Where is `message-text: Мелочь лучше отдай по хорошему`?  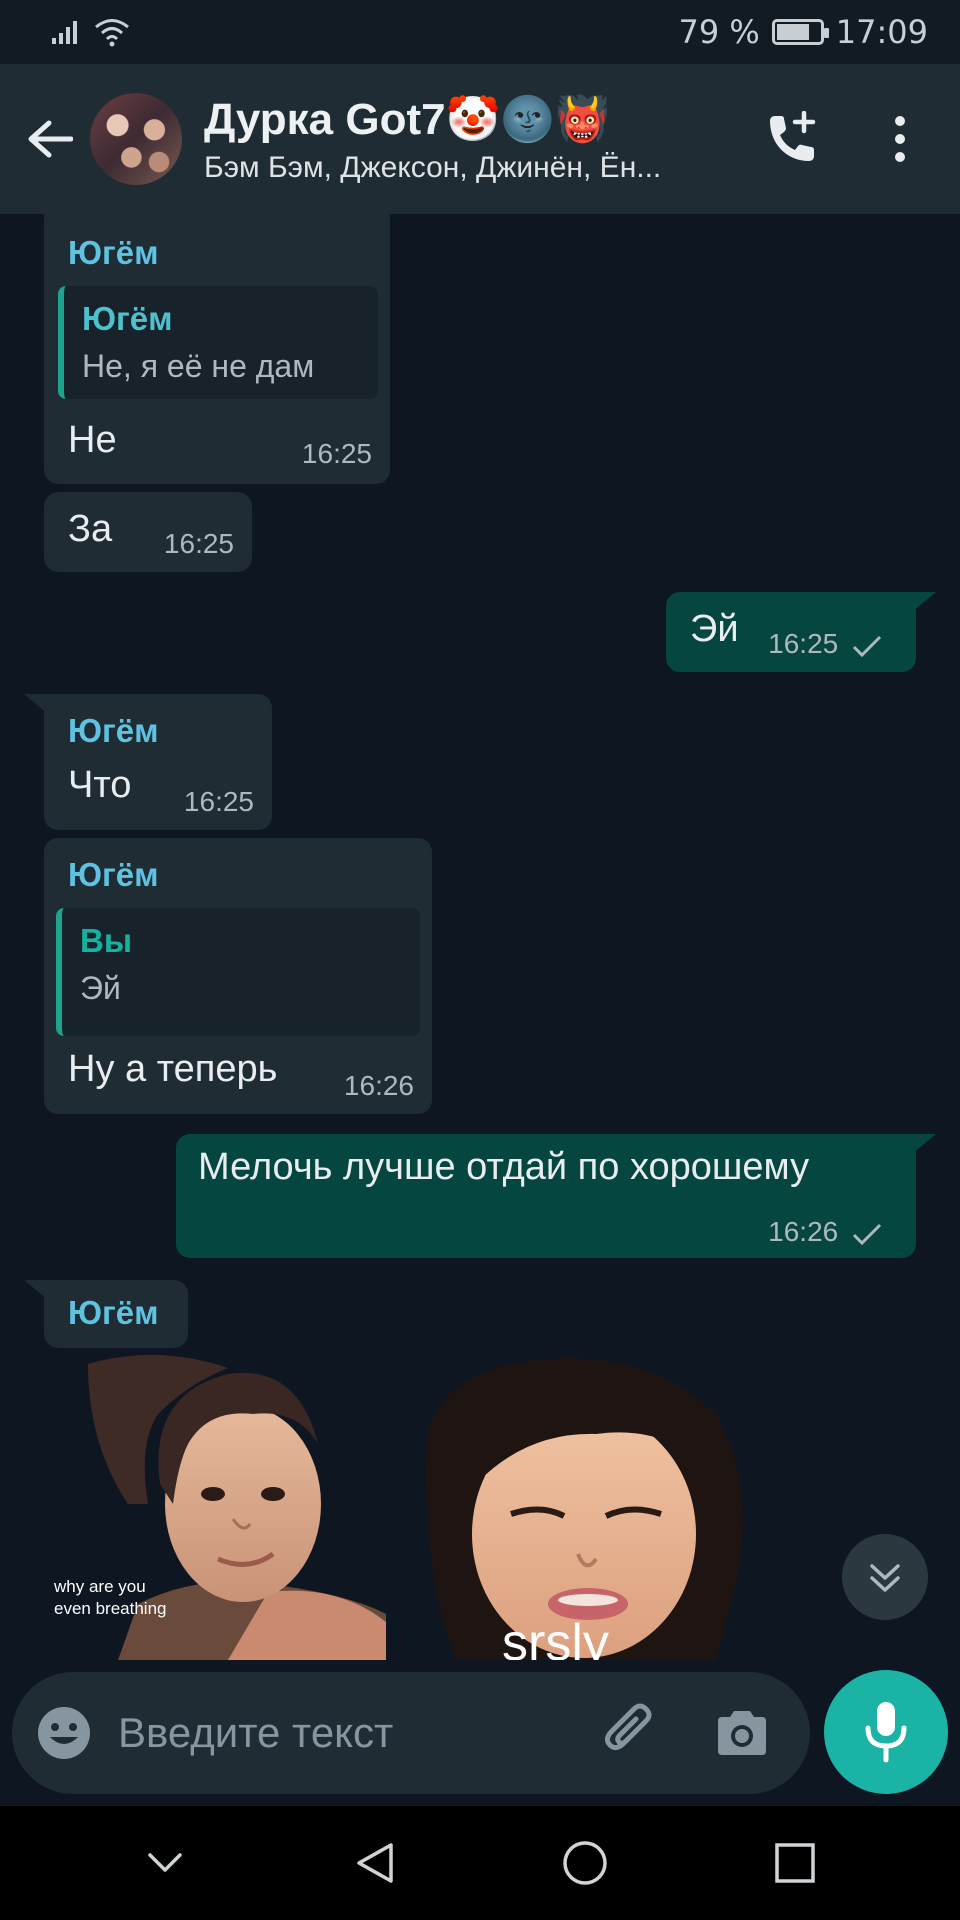
message-text: Мелочь лучше отдай по хорошему is located at coordinates (504, 1167).